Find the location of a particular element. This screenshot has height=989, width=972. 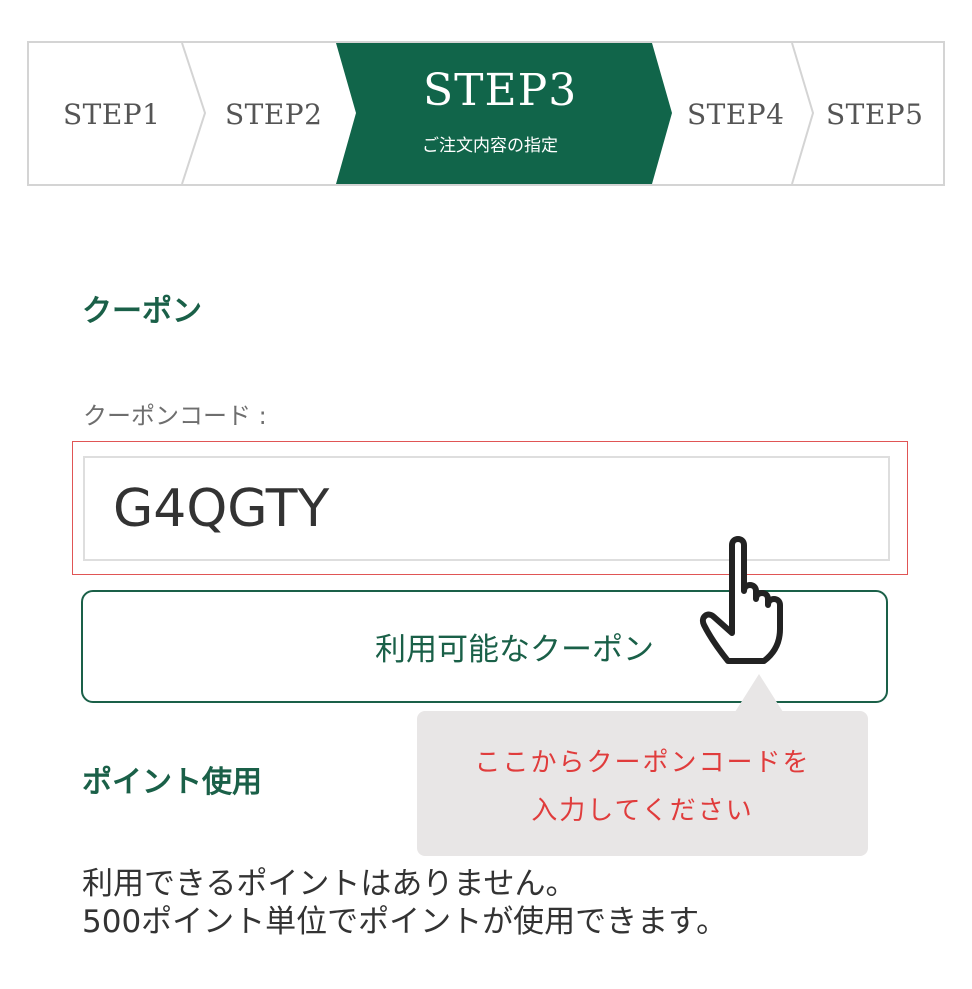

callout-text-line2: 入力してください is located at coordinates (642, 811).